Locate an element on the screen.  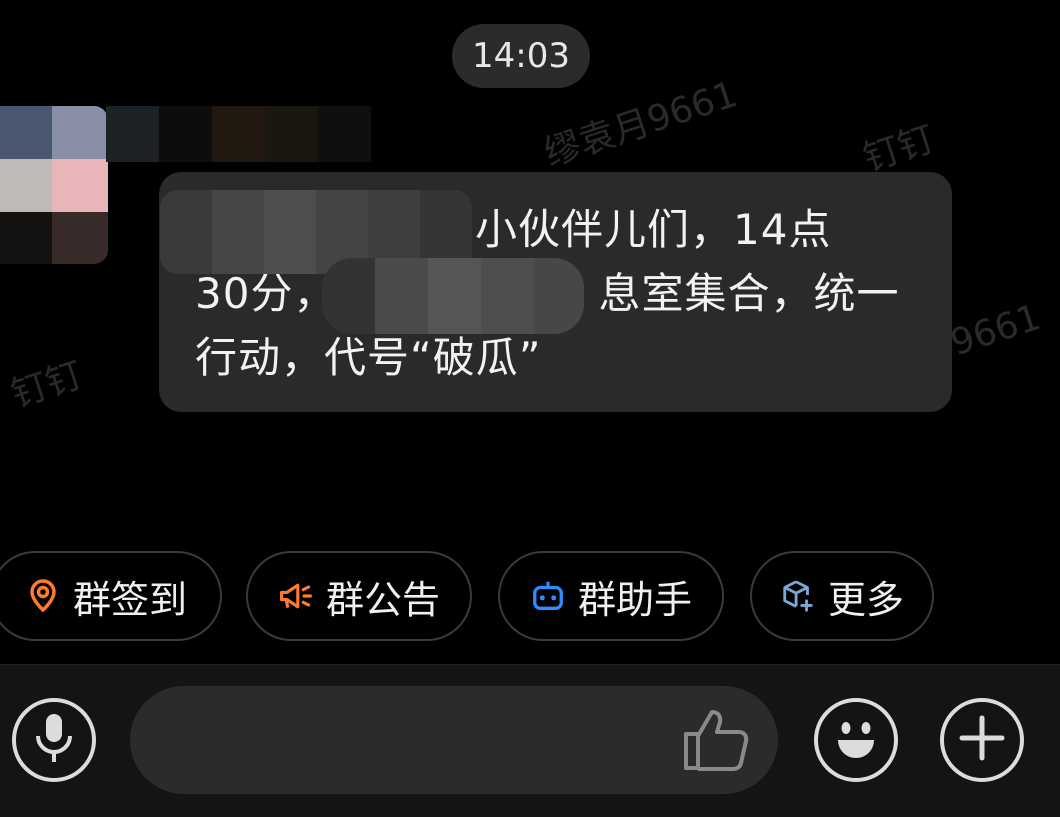
chip-label: 群助手 is located at coordinates (634, 599).